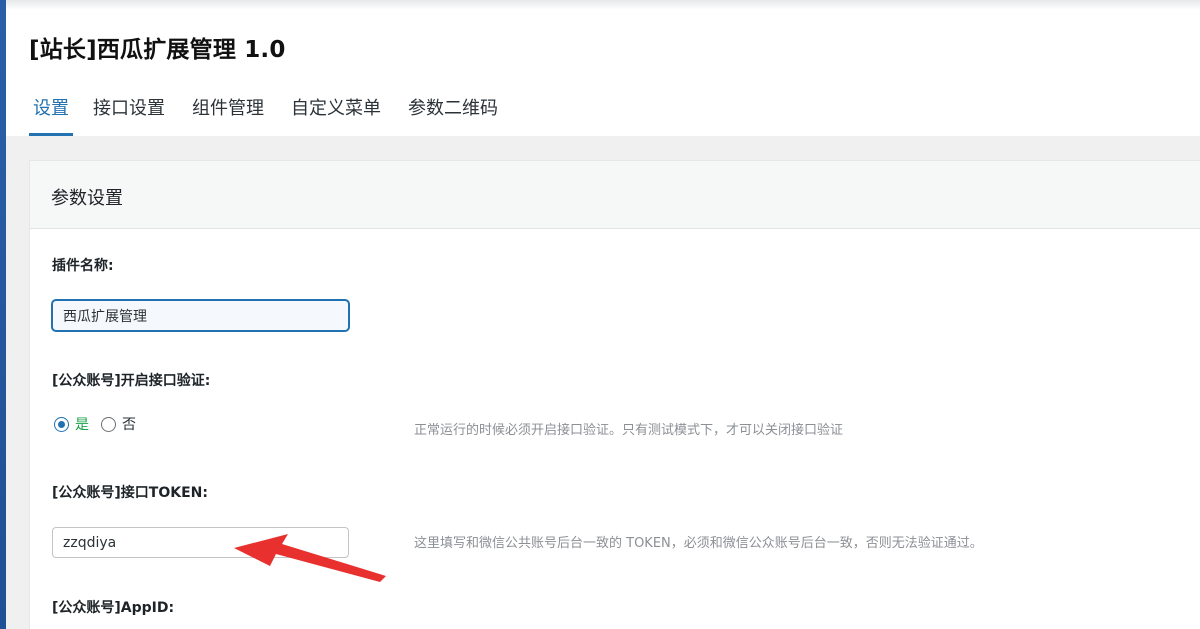 This screenshot has height=629, width=1200. What do you see at coordinates (615, 195) in the screenshot?
I see `panel-header: 参数设置` at bounding box center [615, 195].